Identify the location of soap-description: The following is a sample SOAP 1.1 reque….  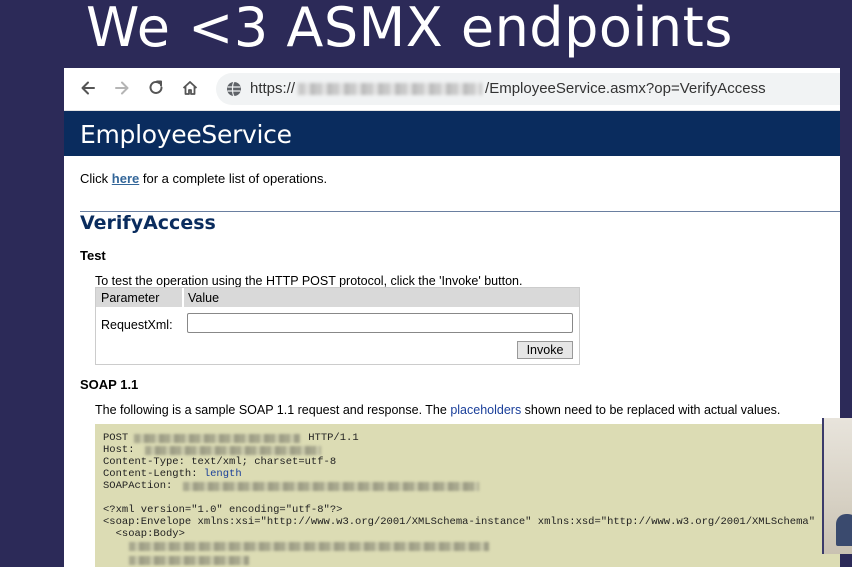
(437, 410).